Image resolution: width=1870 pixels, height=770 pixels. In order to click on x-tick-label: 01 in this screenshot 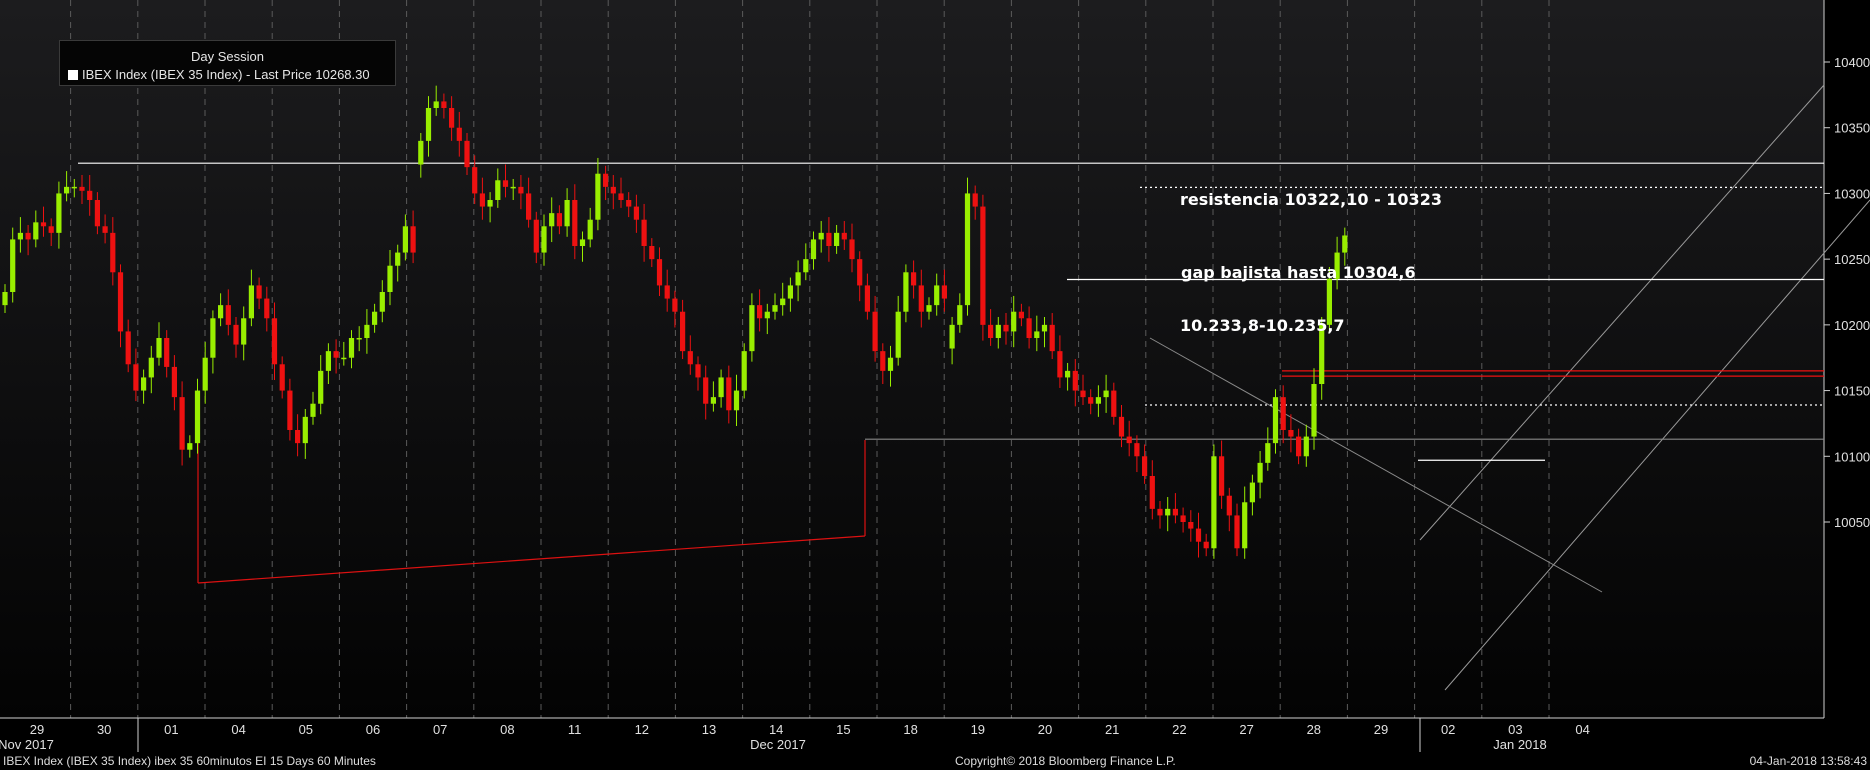, I will do `click(171, 729)`.